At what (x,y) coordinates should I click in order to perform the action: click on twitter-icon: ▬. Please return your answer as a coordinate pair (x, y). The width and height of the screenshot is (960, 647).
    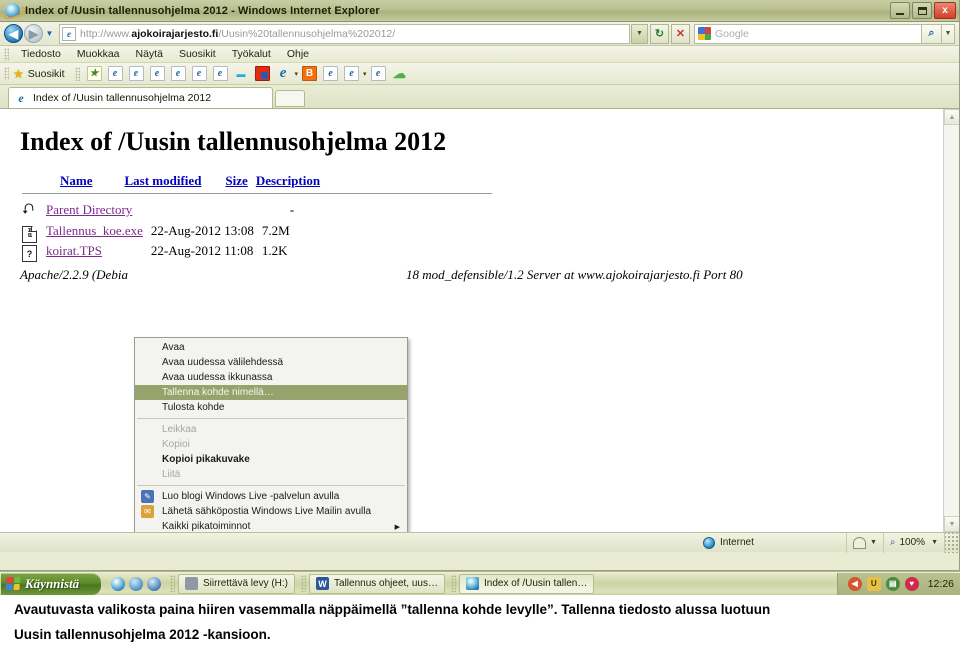
    Looking at the image, I should click on (241, 73).